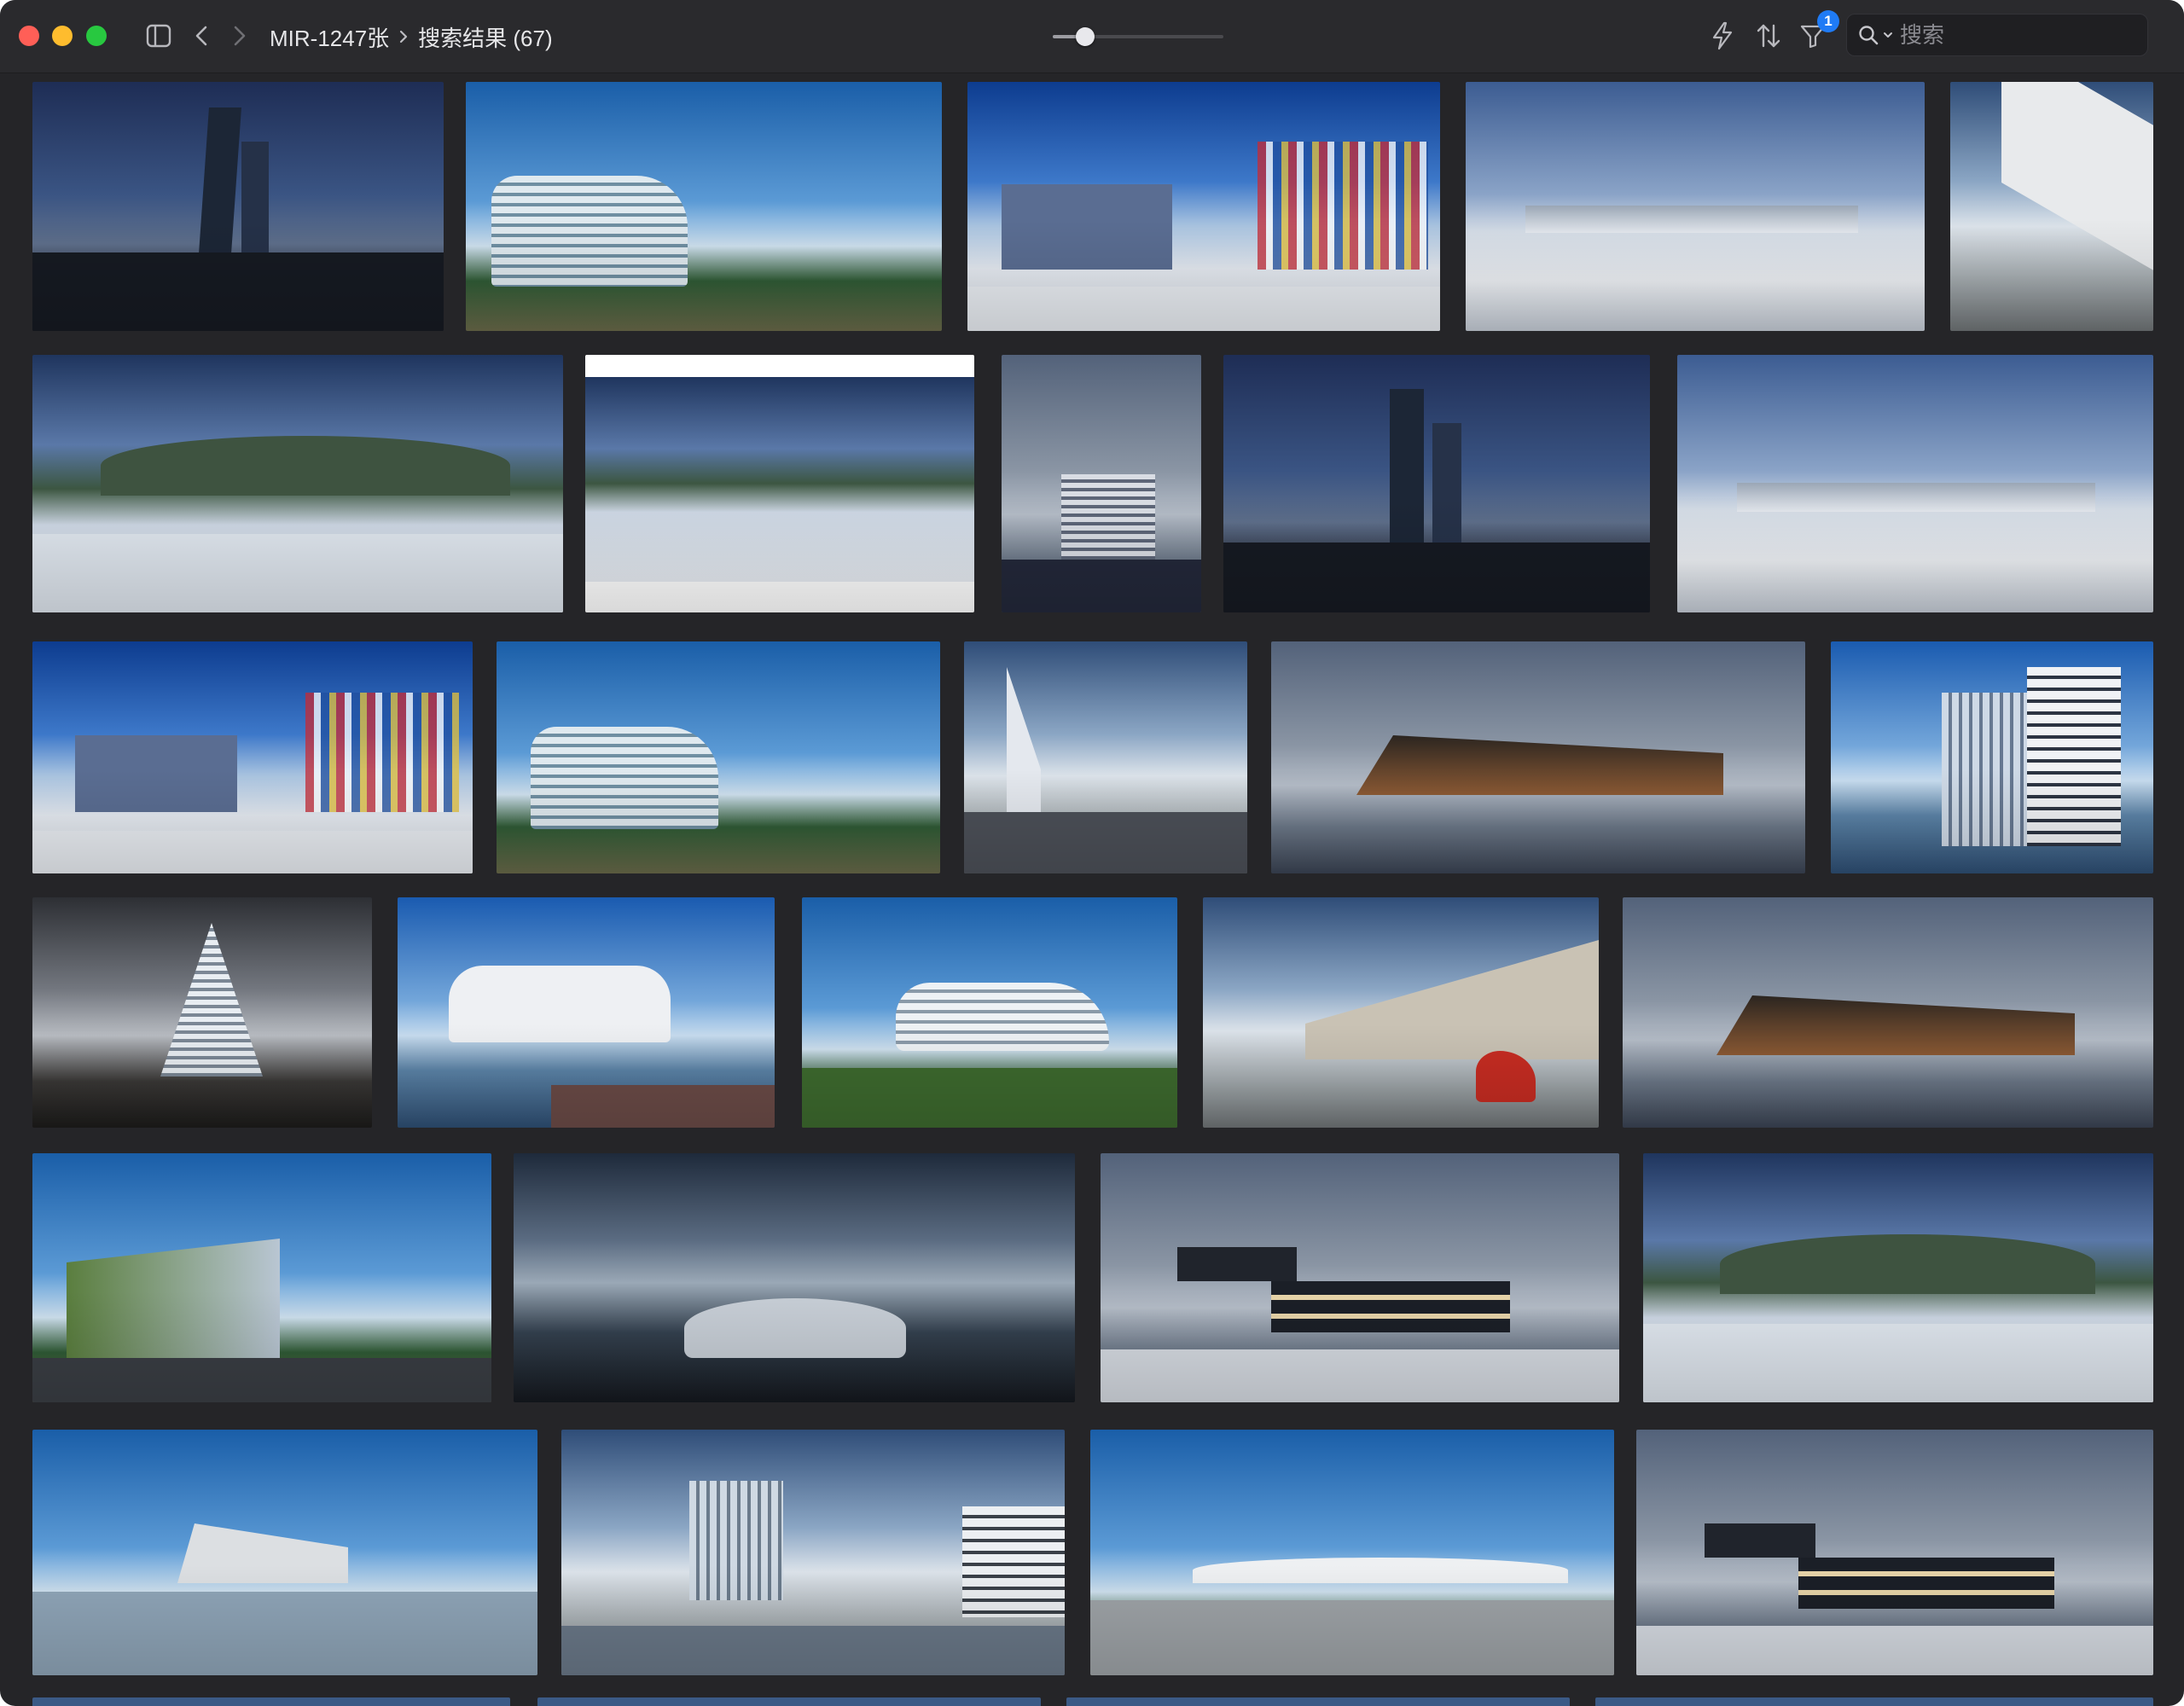  What do you see at coordinates (29, 36) in the screenshot?
I see `close-window-button` at bounding box center [29, 36].